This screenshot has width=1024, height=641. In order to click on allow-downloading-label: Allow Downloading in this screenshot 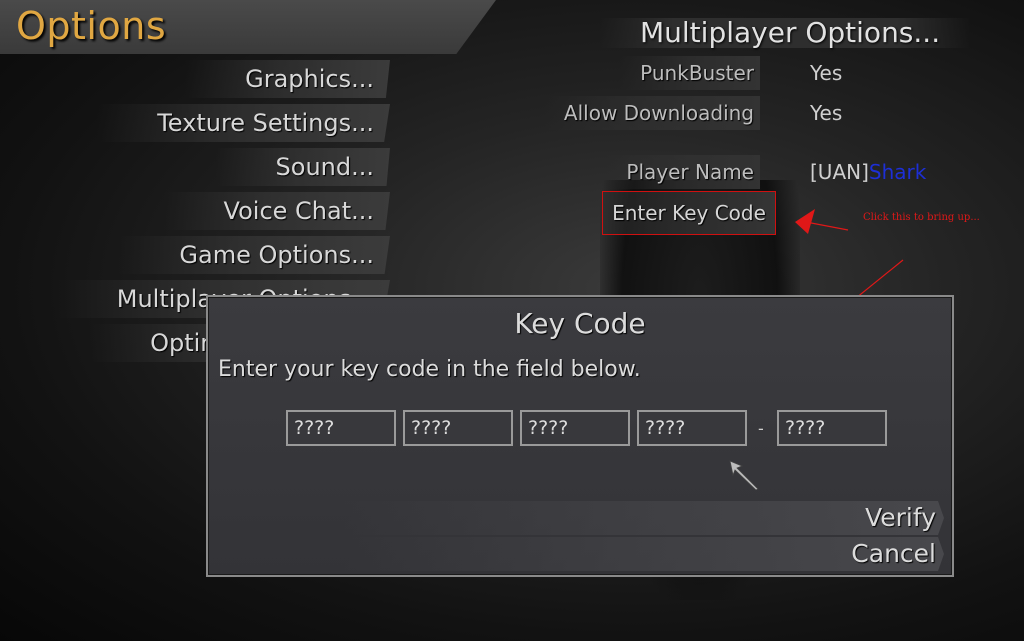, I will do `click(651, 113)`.